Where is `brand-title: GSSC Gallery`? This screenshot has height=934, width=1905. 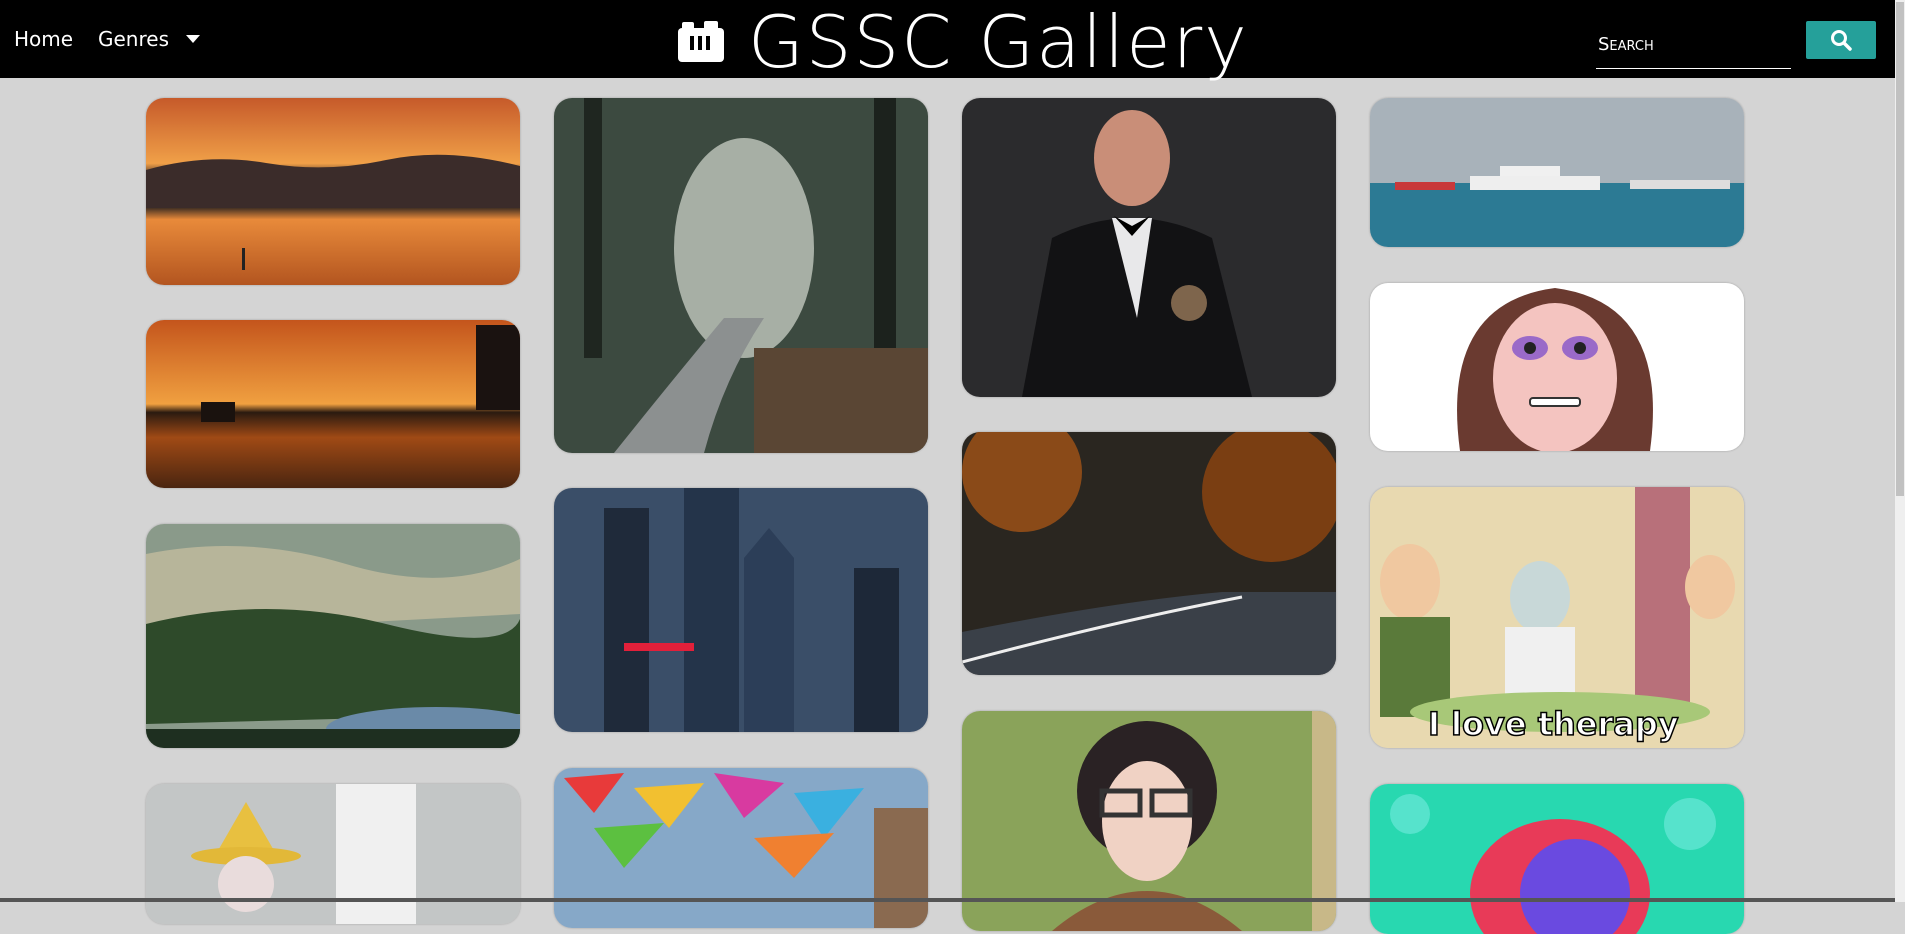 brand-title: GSSC Gallery is located at coordinates (998, 42).